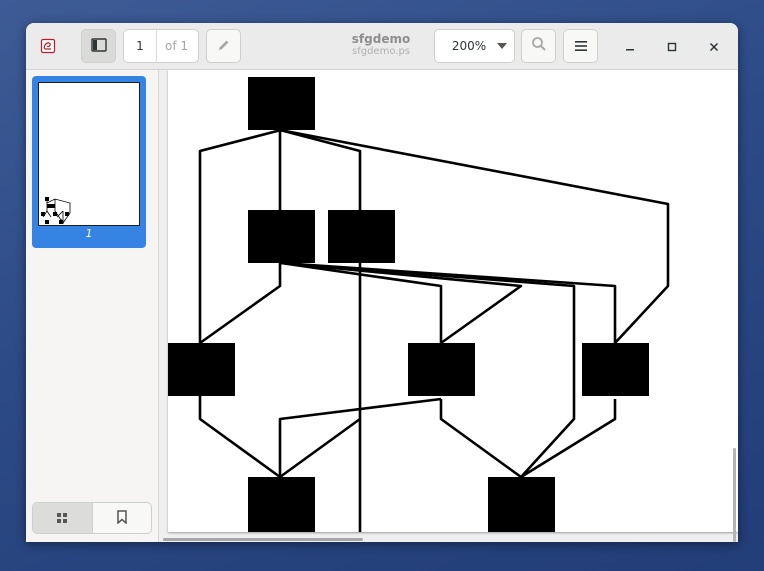 Image resolution: width=764 pixels, height=571 pixels. What do you see at coordinates (89, 233) in the screenshot?
I see `thumbnail-page-label: 1` at bounding box center [89, 233].